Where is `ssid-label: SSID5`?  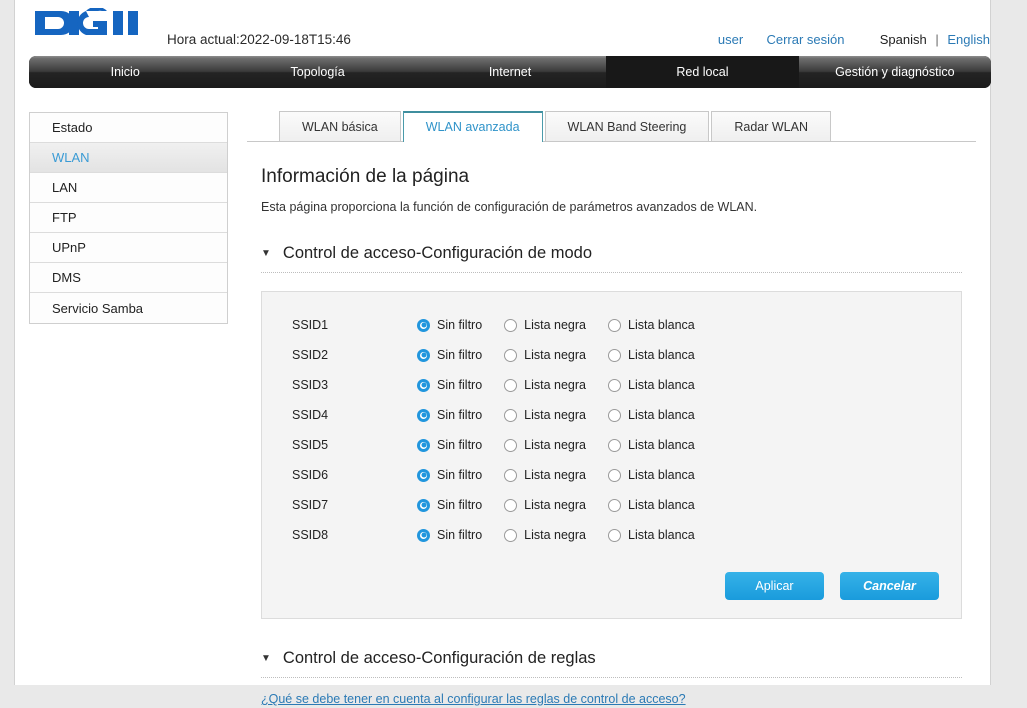 ssid-label: SSID5 is located at coordinates (310, 445).